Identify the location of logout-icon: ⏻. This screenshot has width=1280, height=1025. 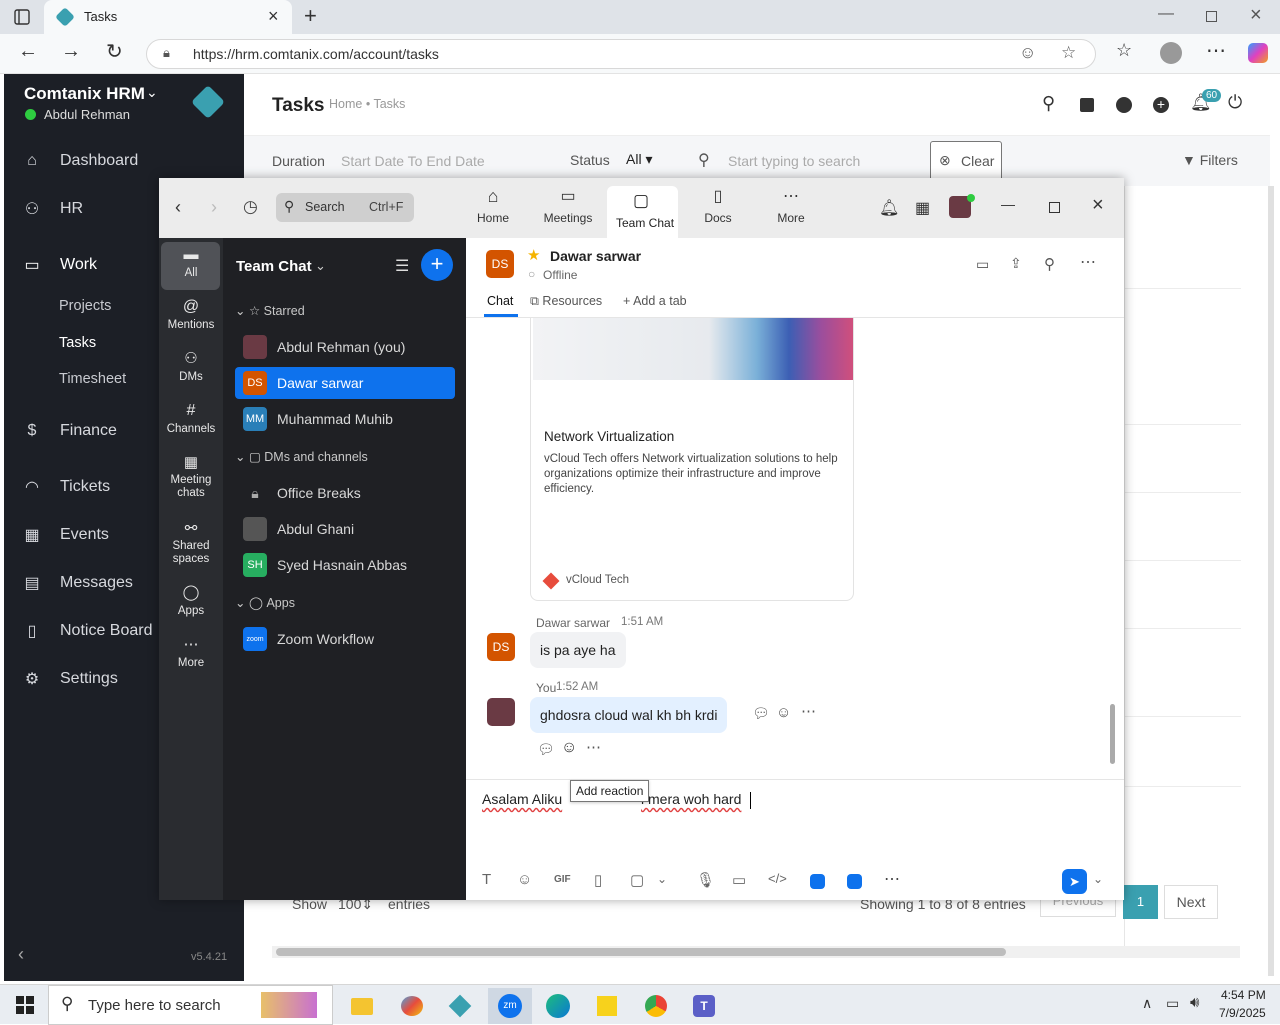
(1235, 102).